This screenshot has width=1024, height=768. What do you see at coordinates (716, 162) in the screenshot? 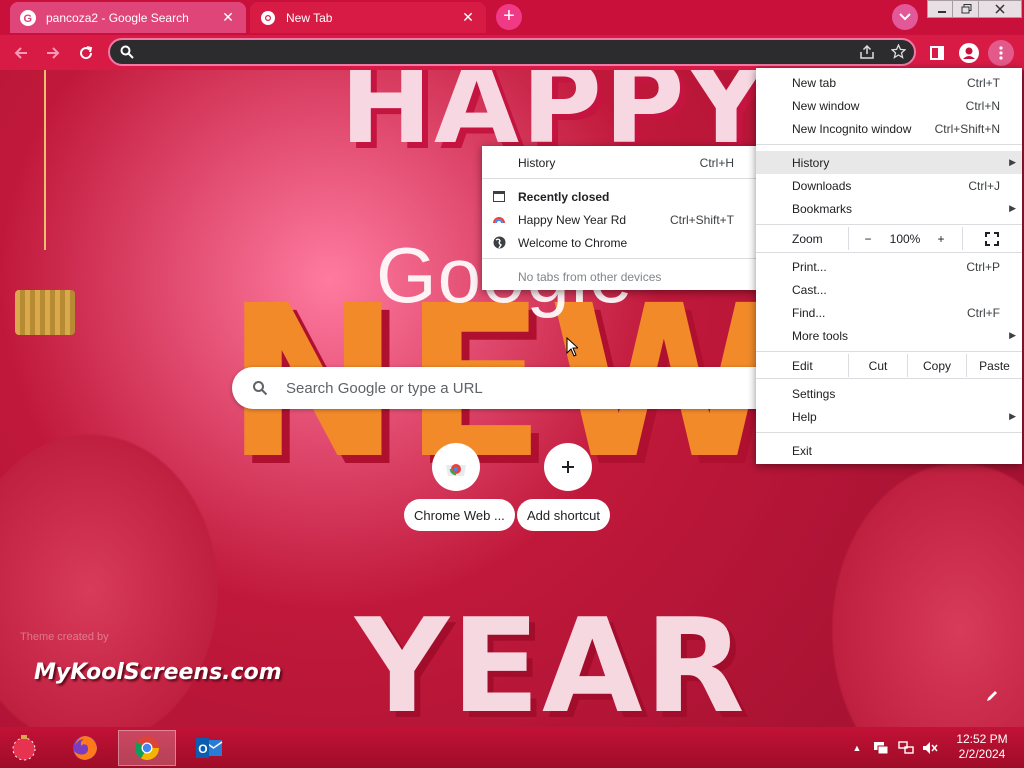
I see `menu-item-shortcut: Ctrl+H` at bounding box center [716, 162].